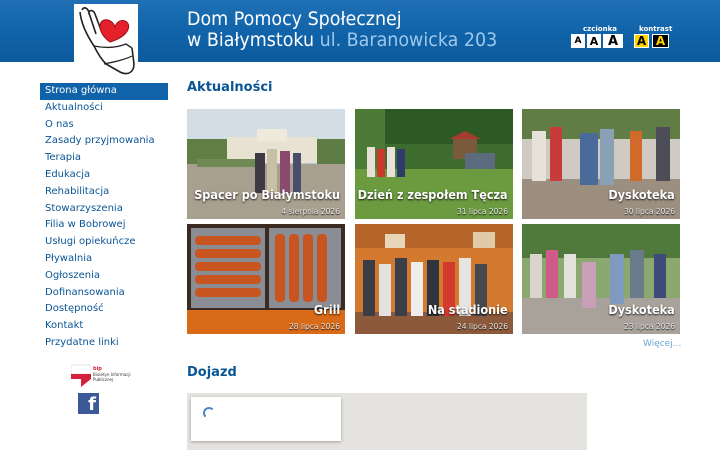 The image size is (720, 450). Describe the element at coordinates (104, 276) in the screenshot. I see `sidebar-item-ogloszenia: Ogłoszenia` at that location.